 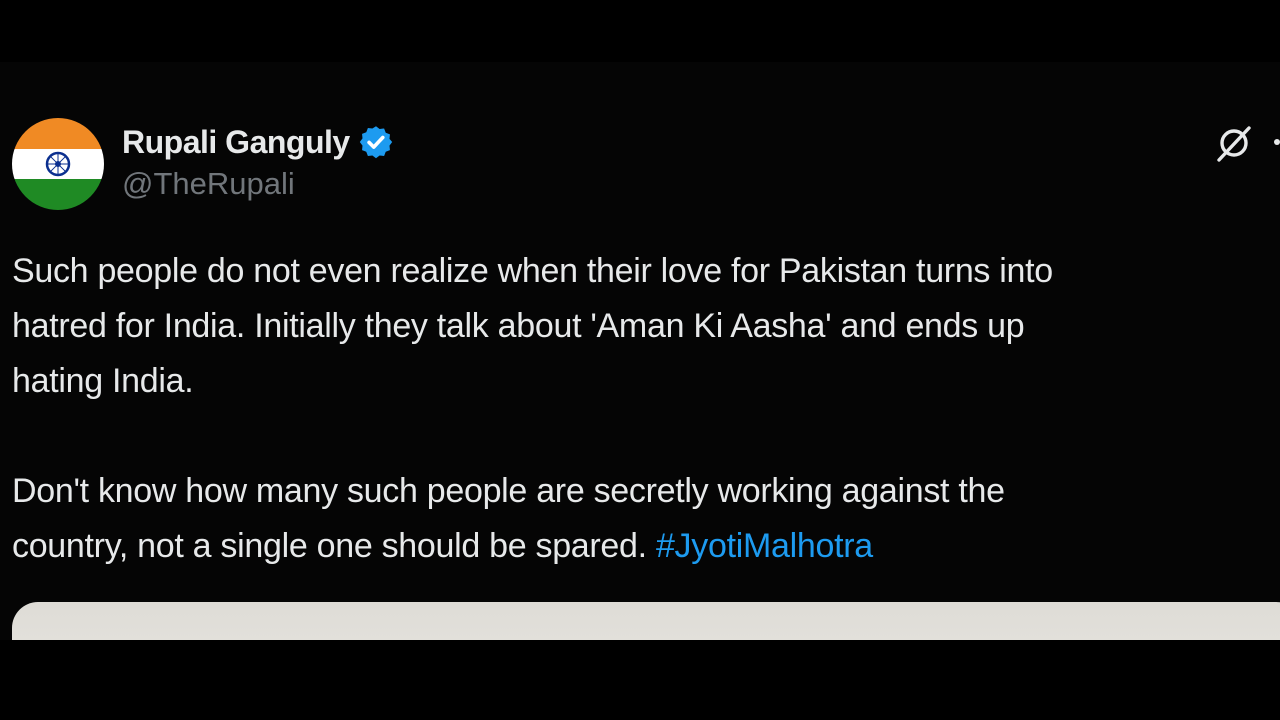 What do you see at coordinates (764, 546) in the screenshot?
I see `hashtag-link: #JyotiMalhotra` at bounding box center [764, 546].